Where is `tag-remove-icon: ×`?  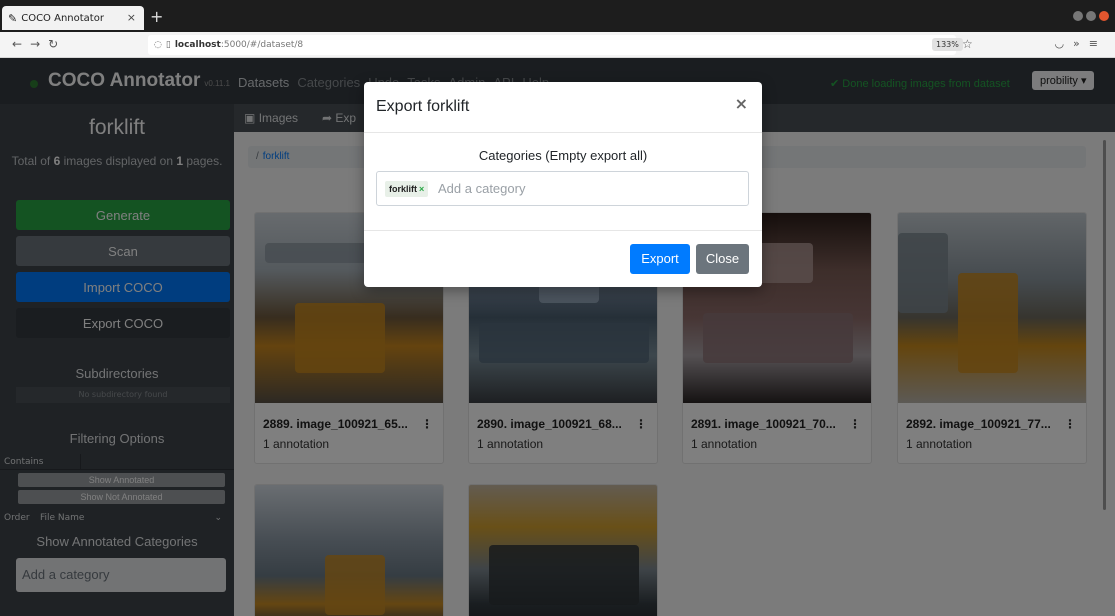 tag-remove-icon: × is located at coordinates (421, 189).